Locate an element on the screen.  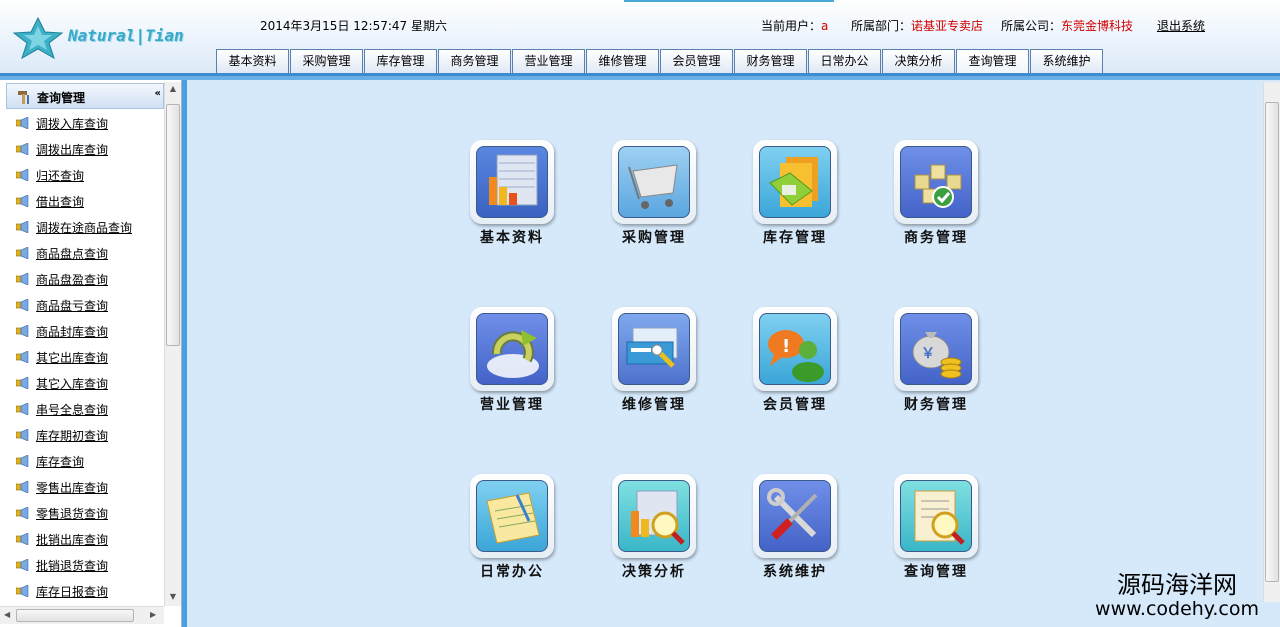
scroll-right-icon: ▶ is located at coordinates (153, 614).